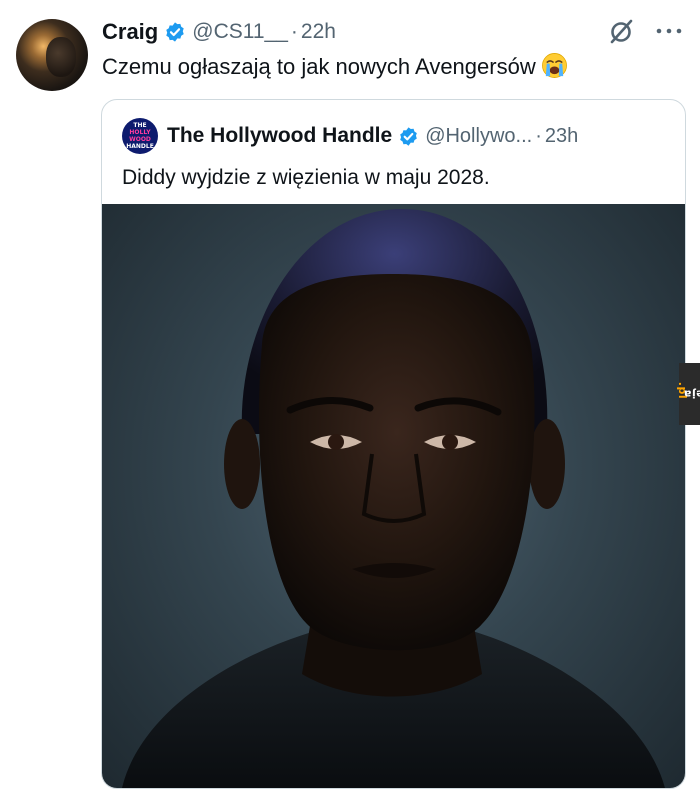 The width and height of the screenshot is (700, 793). Describe the element at coordinates (130, 32) in the screenshot. I see `author-name: Craig` at that location.